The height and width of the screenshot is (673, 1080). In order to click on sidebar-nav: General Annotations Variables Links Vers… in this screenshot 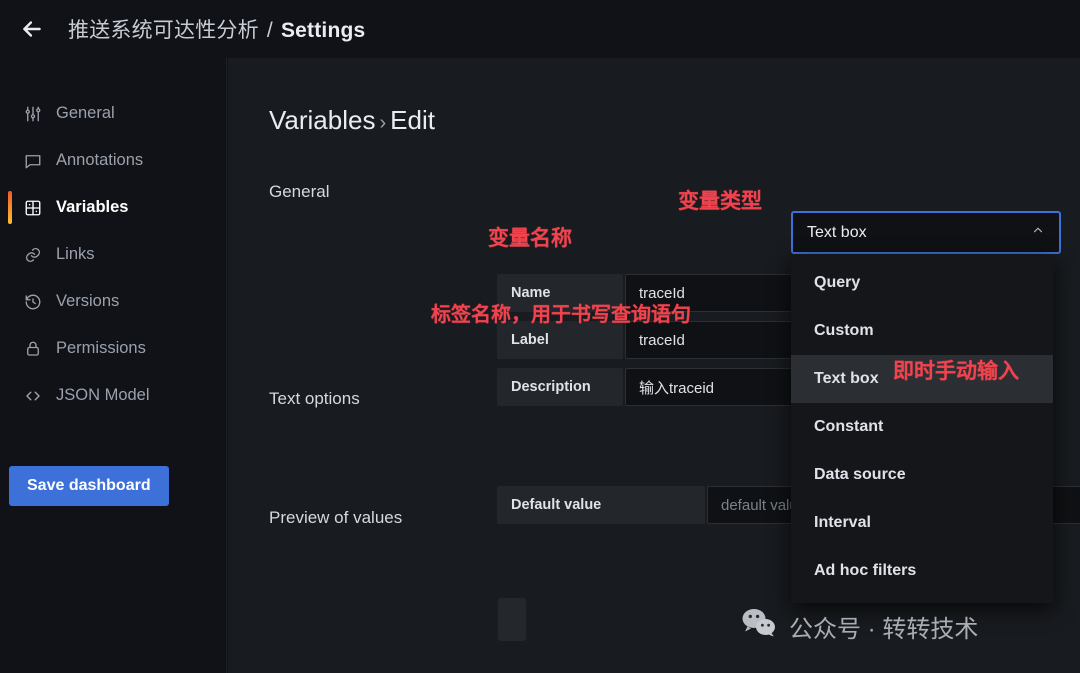, I will do `click(113, 238)`.